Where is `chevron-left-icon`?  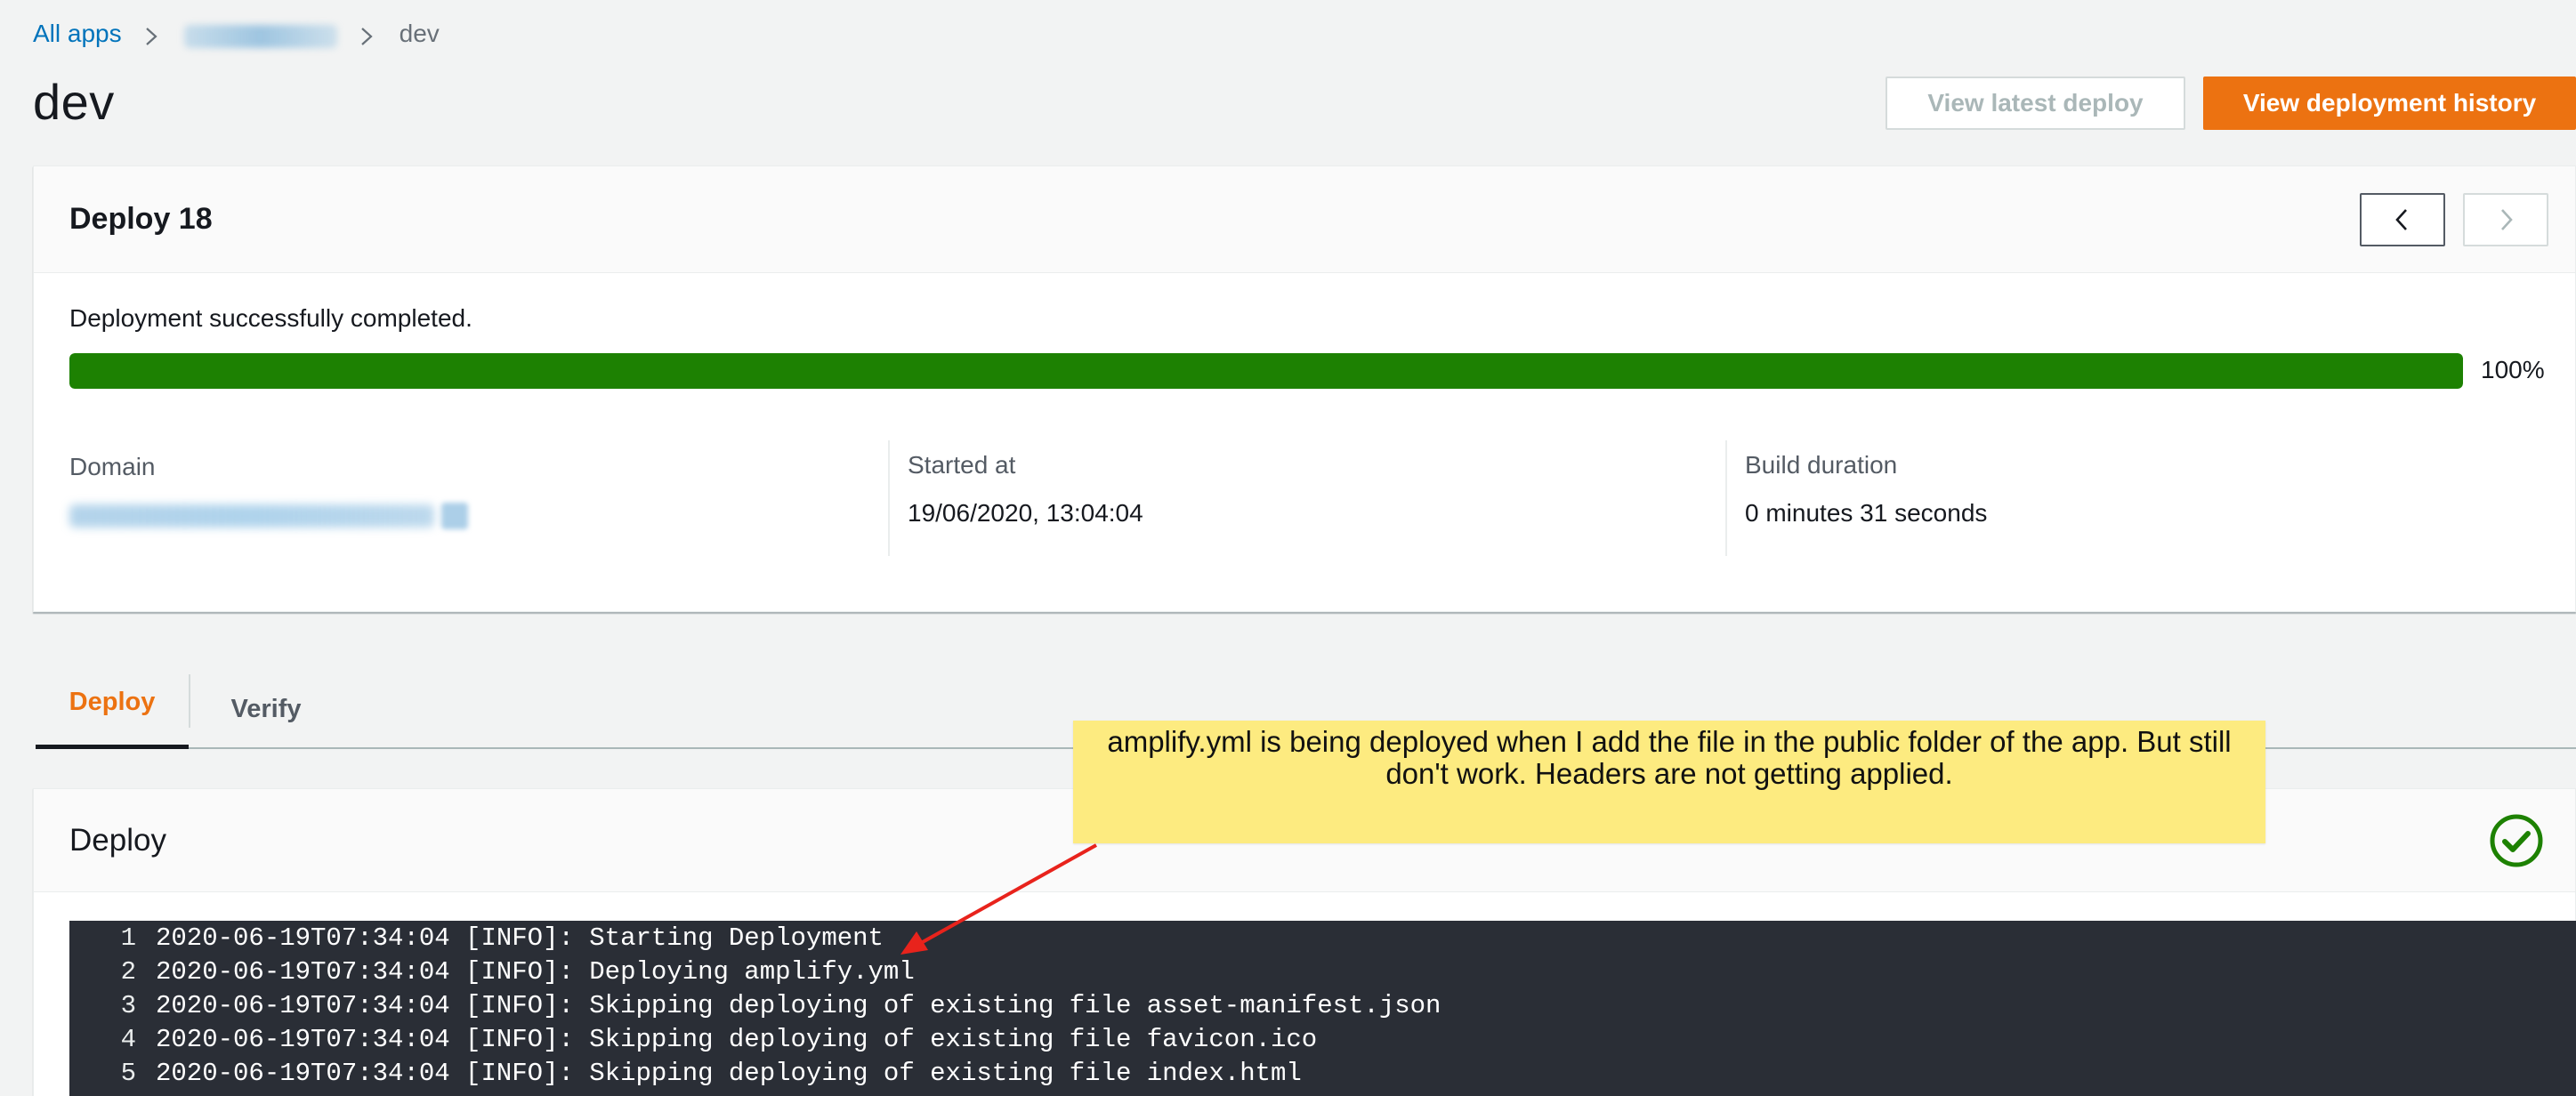
chevron-left-icon is located at coordinates (2401, 219).